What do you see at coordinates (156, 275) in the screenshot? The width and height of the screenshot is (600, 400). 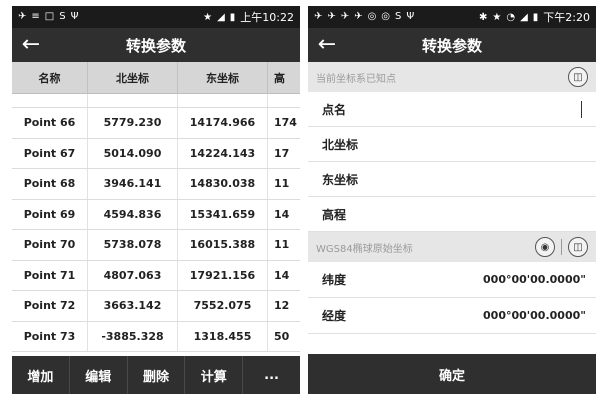 I see `table-row: Point 71 4807.063 17921.156 14` at bounding box center [156, 275].